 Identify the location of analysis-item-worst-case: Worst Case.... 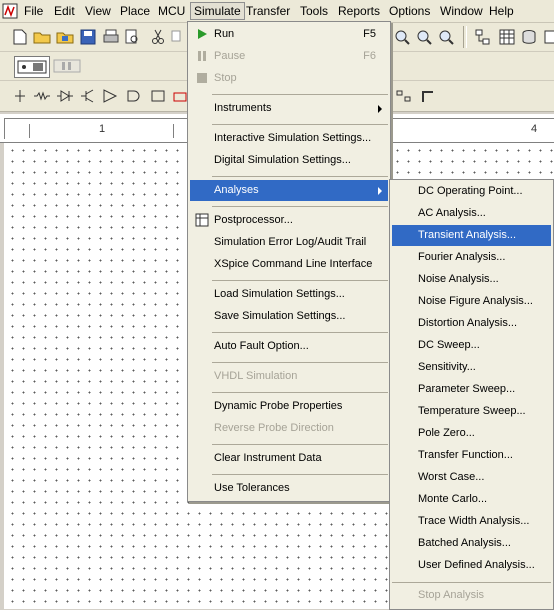
(471, 477).